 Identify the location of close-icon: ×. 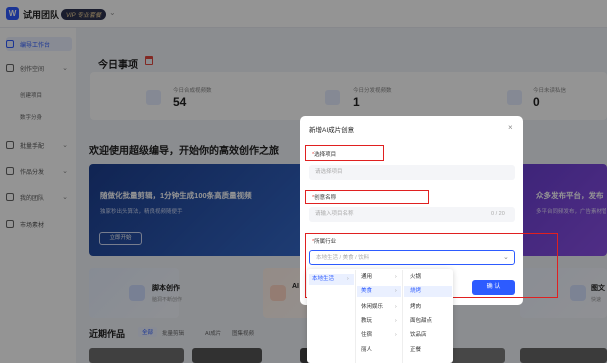
(510, 127).